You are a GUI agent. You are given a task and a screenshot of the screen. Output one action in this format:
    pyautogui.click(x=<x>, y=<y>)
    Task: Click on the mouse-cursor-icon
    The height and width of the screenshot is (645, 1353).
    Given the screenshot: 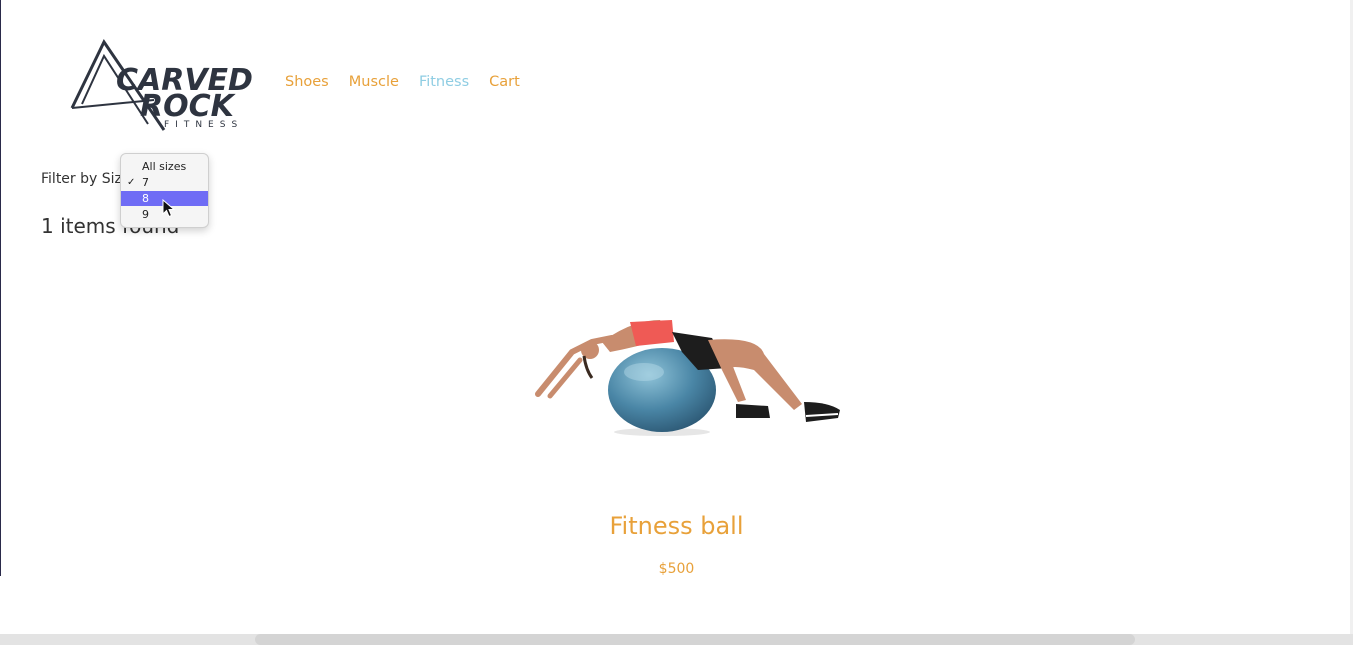 What is the action you would take?
    pyautogui.click(x=169, y=208)
    